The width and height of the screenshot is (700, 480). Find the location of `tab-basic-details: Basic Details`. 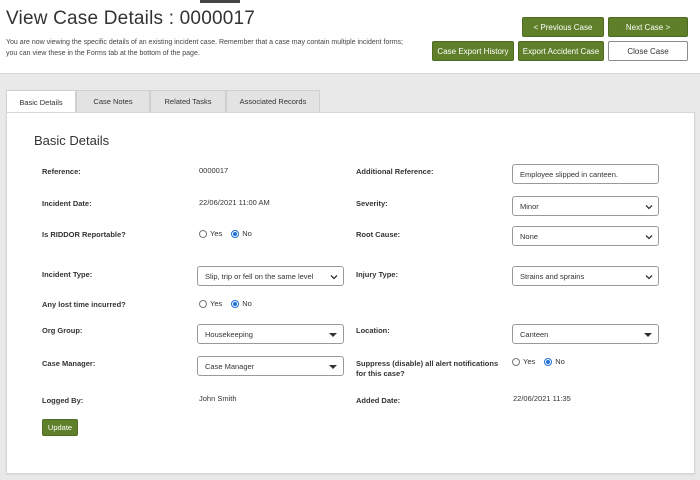

tab-basic-details: Basic Details is located at coordinates (41, 101).